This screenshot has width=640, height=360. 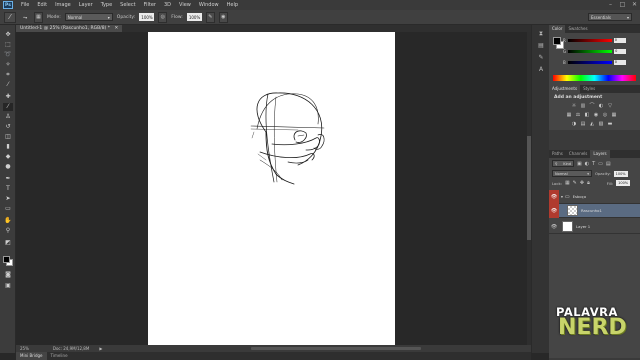 I want to click on menu-file: File, so click(x=25, y=5).